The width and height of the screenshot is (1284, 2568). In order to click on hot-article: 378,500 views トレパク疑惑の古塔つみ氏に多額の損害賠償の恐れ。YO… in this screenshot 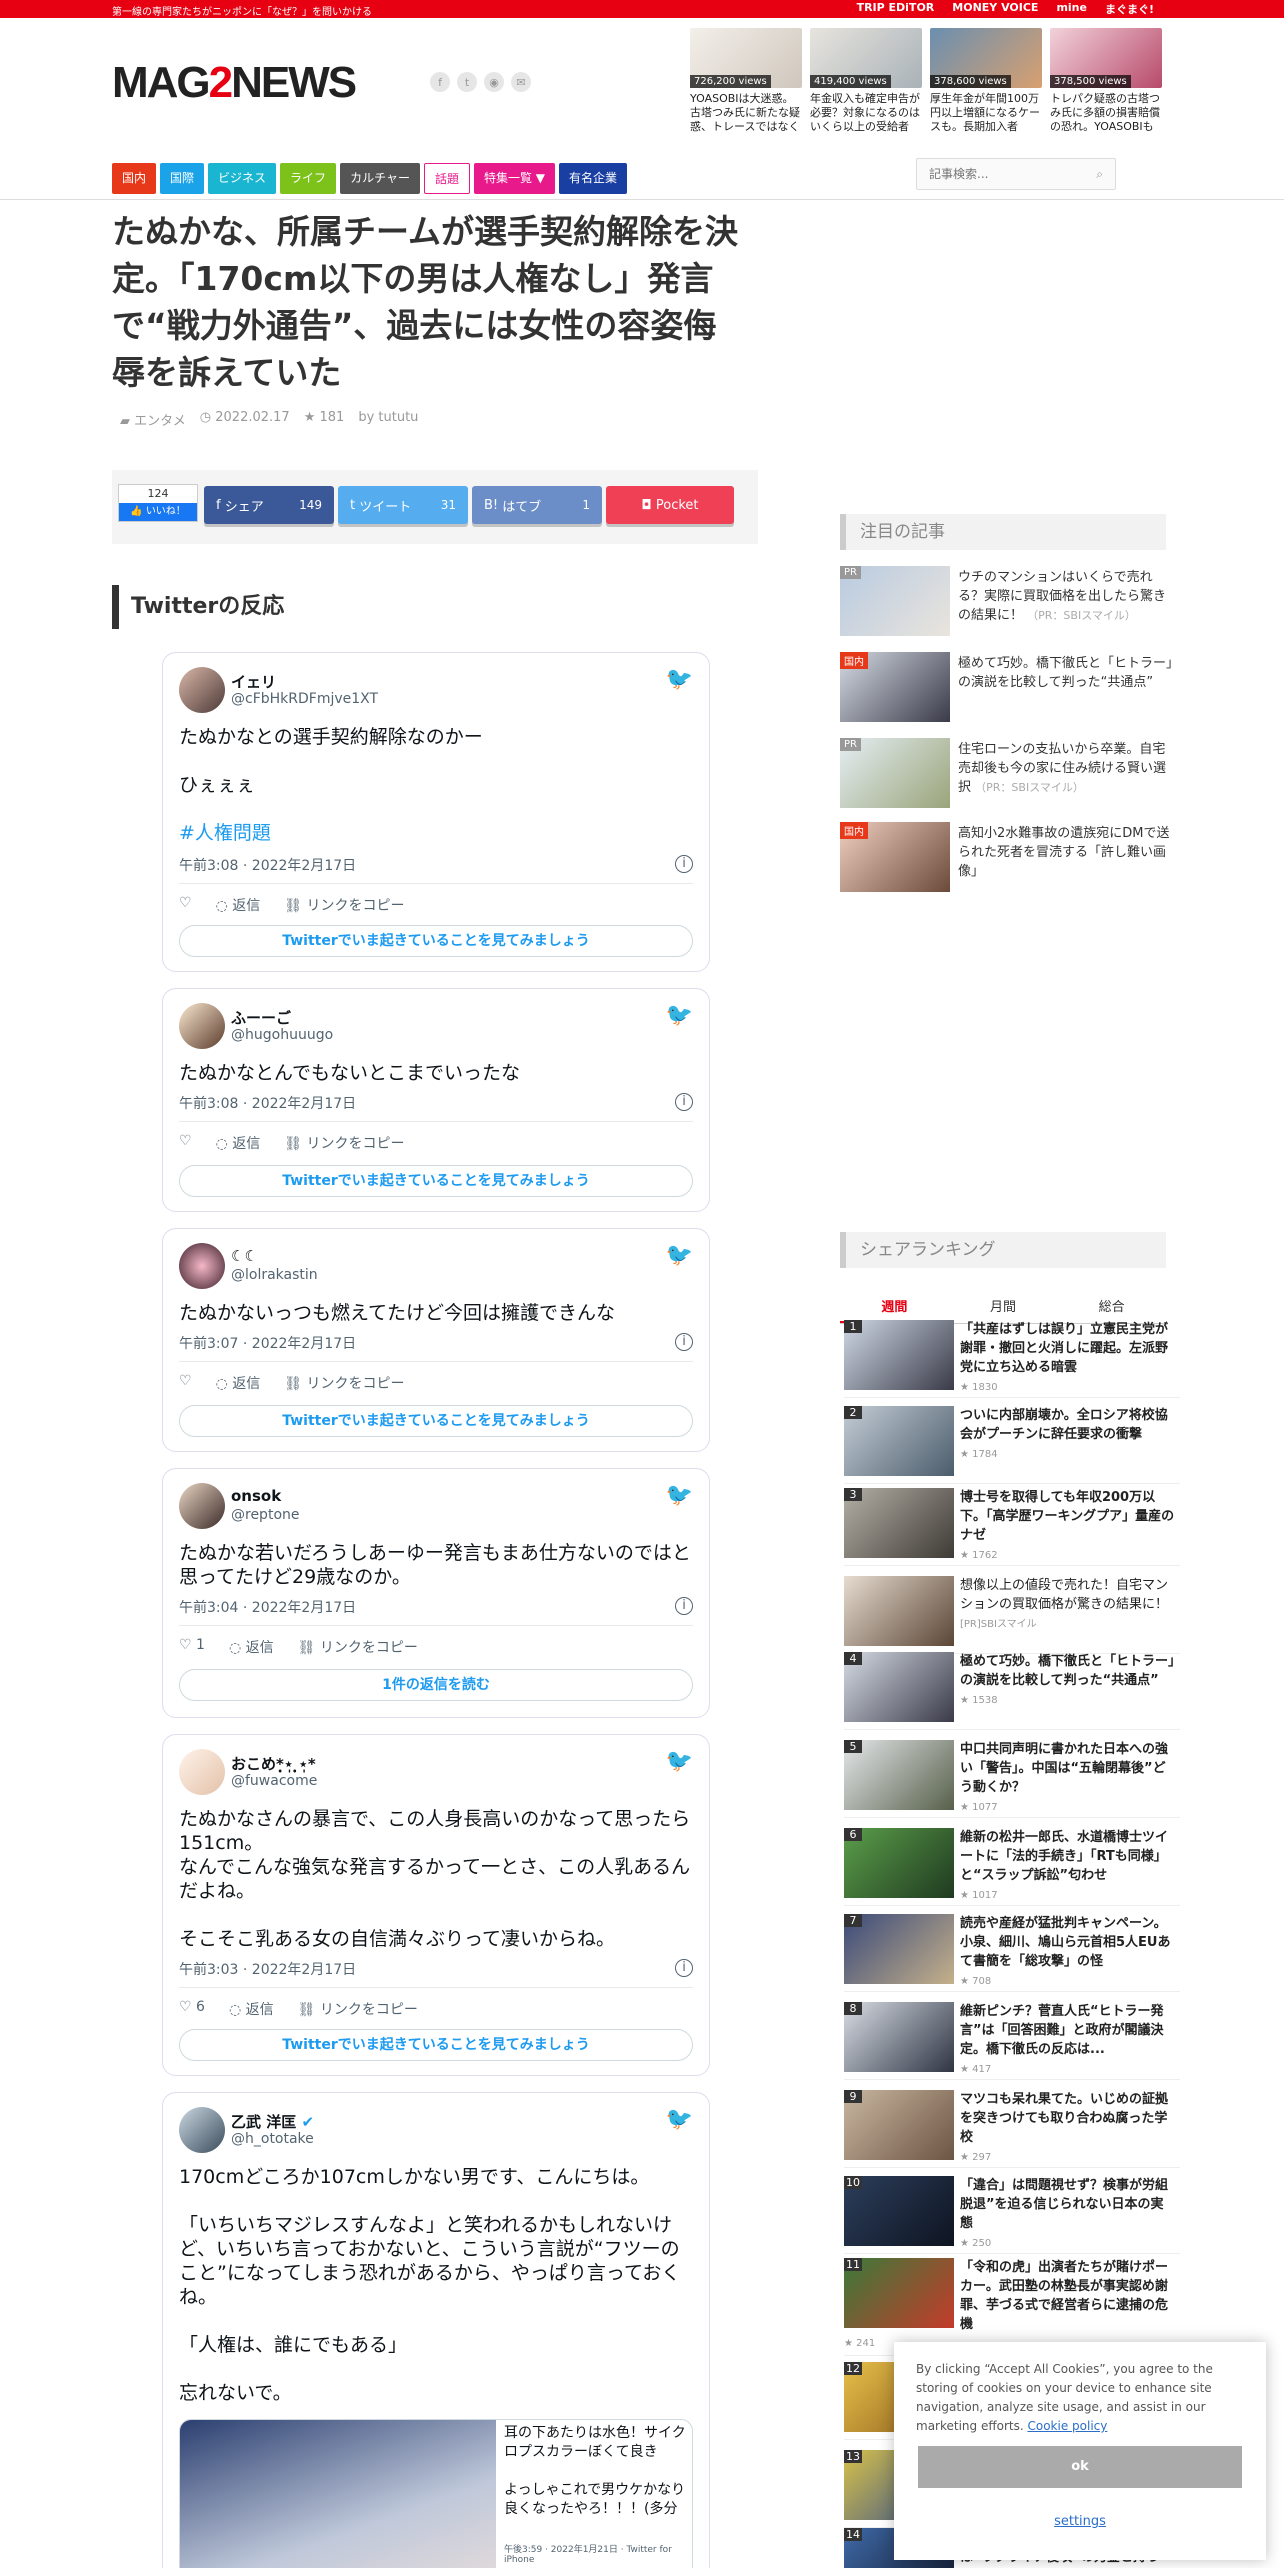, I will do `click(1106, 81)`.